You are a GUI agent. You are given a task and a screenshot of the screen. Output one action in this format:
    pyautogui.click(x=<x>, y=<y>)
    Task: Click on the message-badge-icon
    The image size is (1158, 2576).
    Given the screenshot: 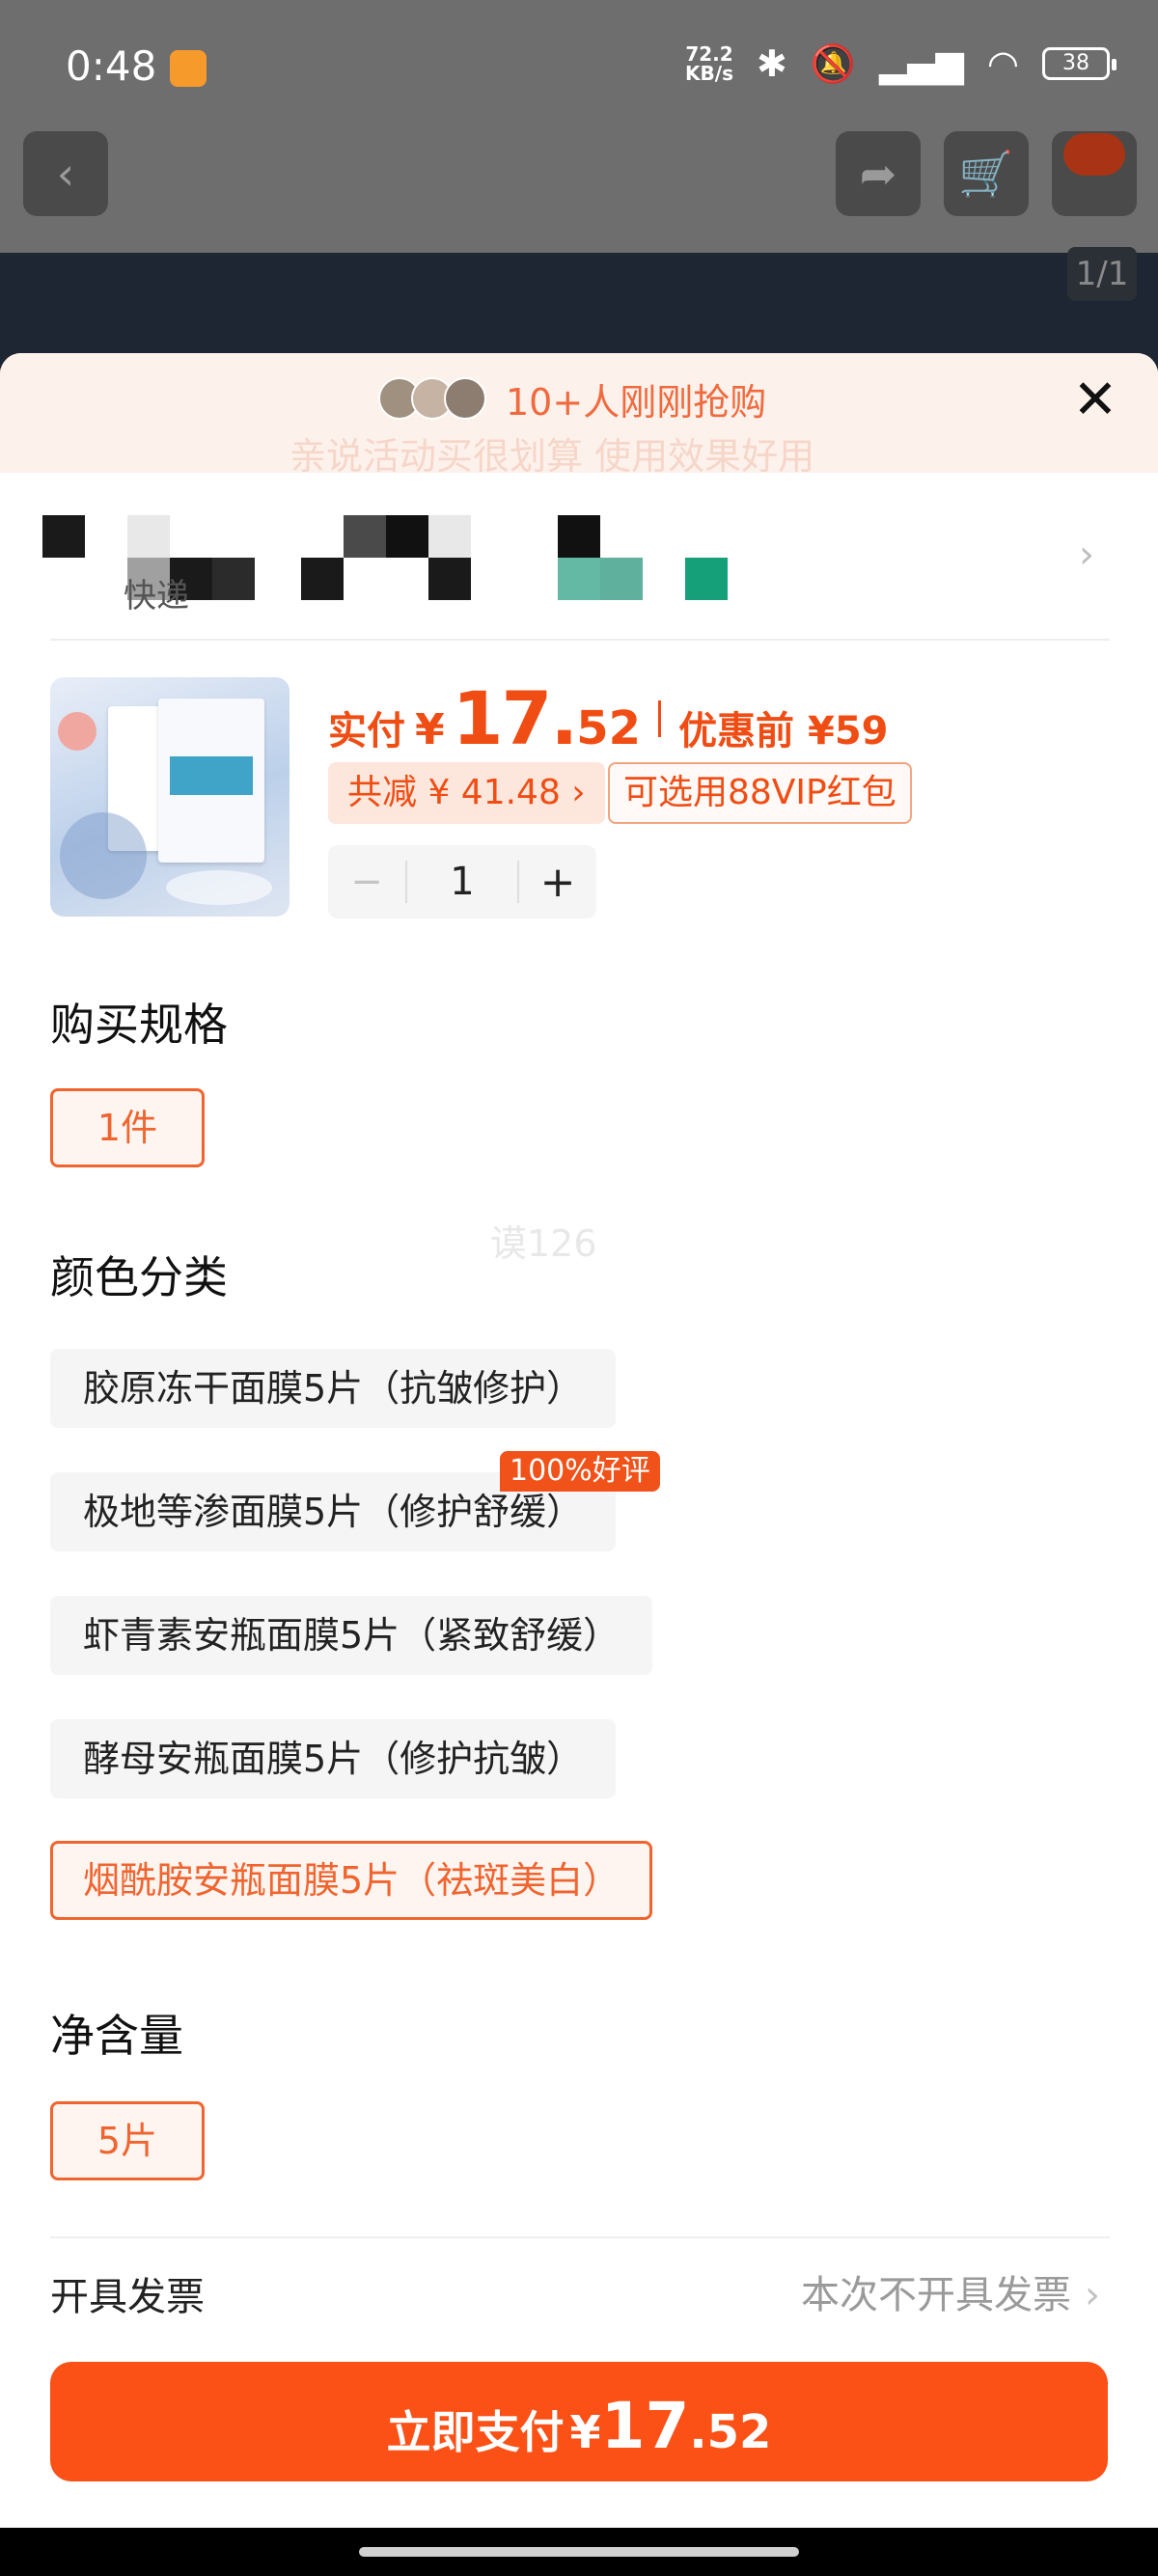 What is the action you would take?
    pyautogui.click(x=1094, y=155)
    